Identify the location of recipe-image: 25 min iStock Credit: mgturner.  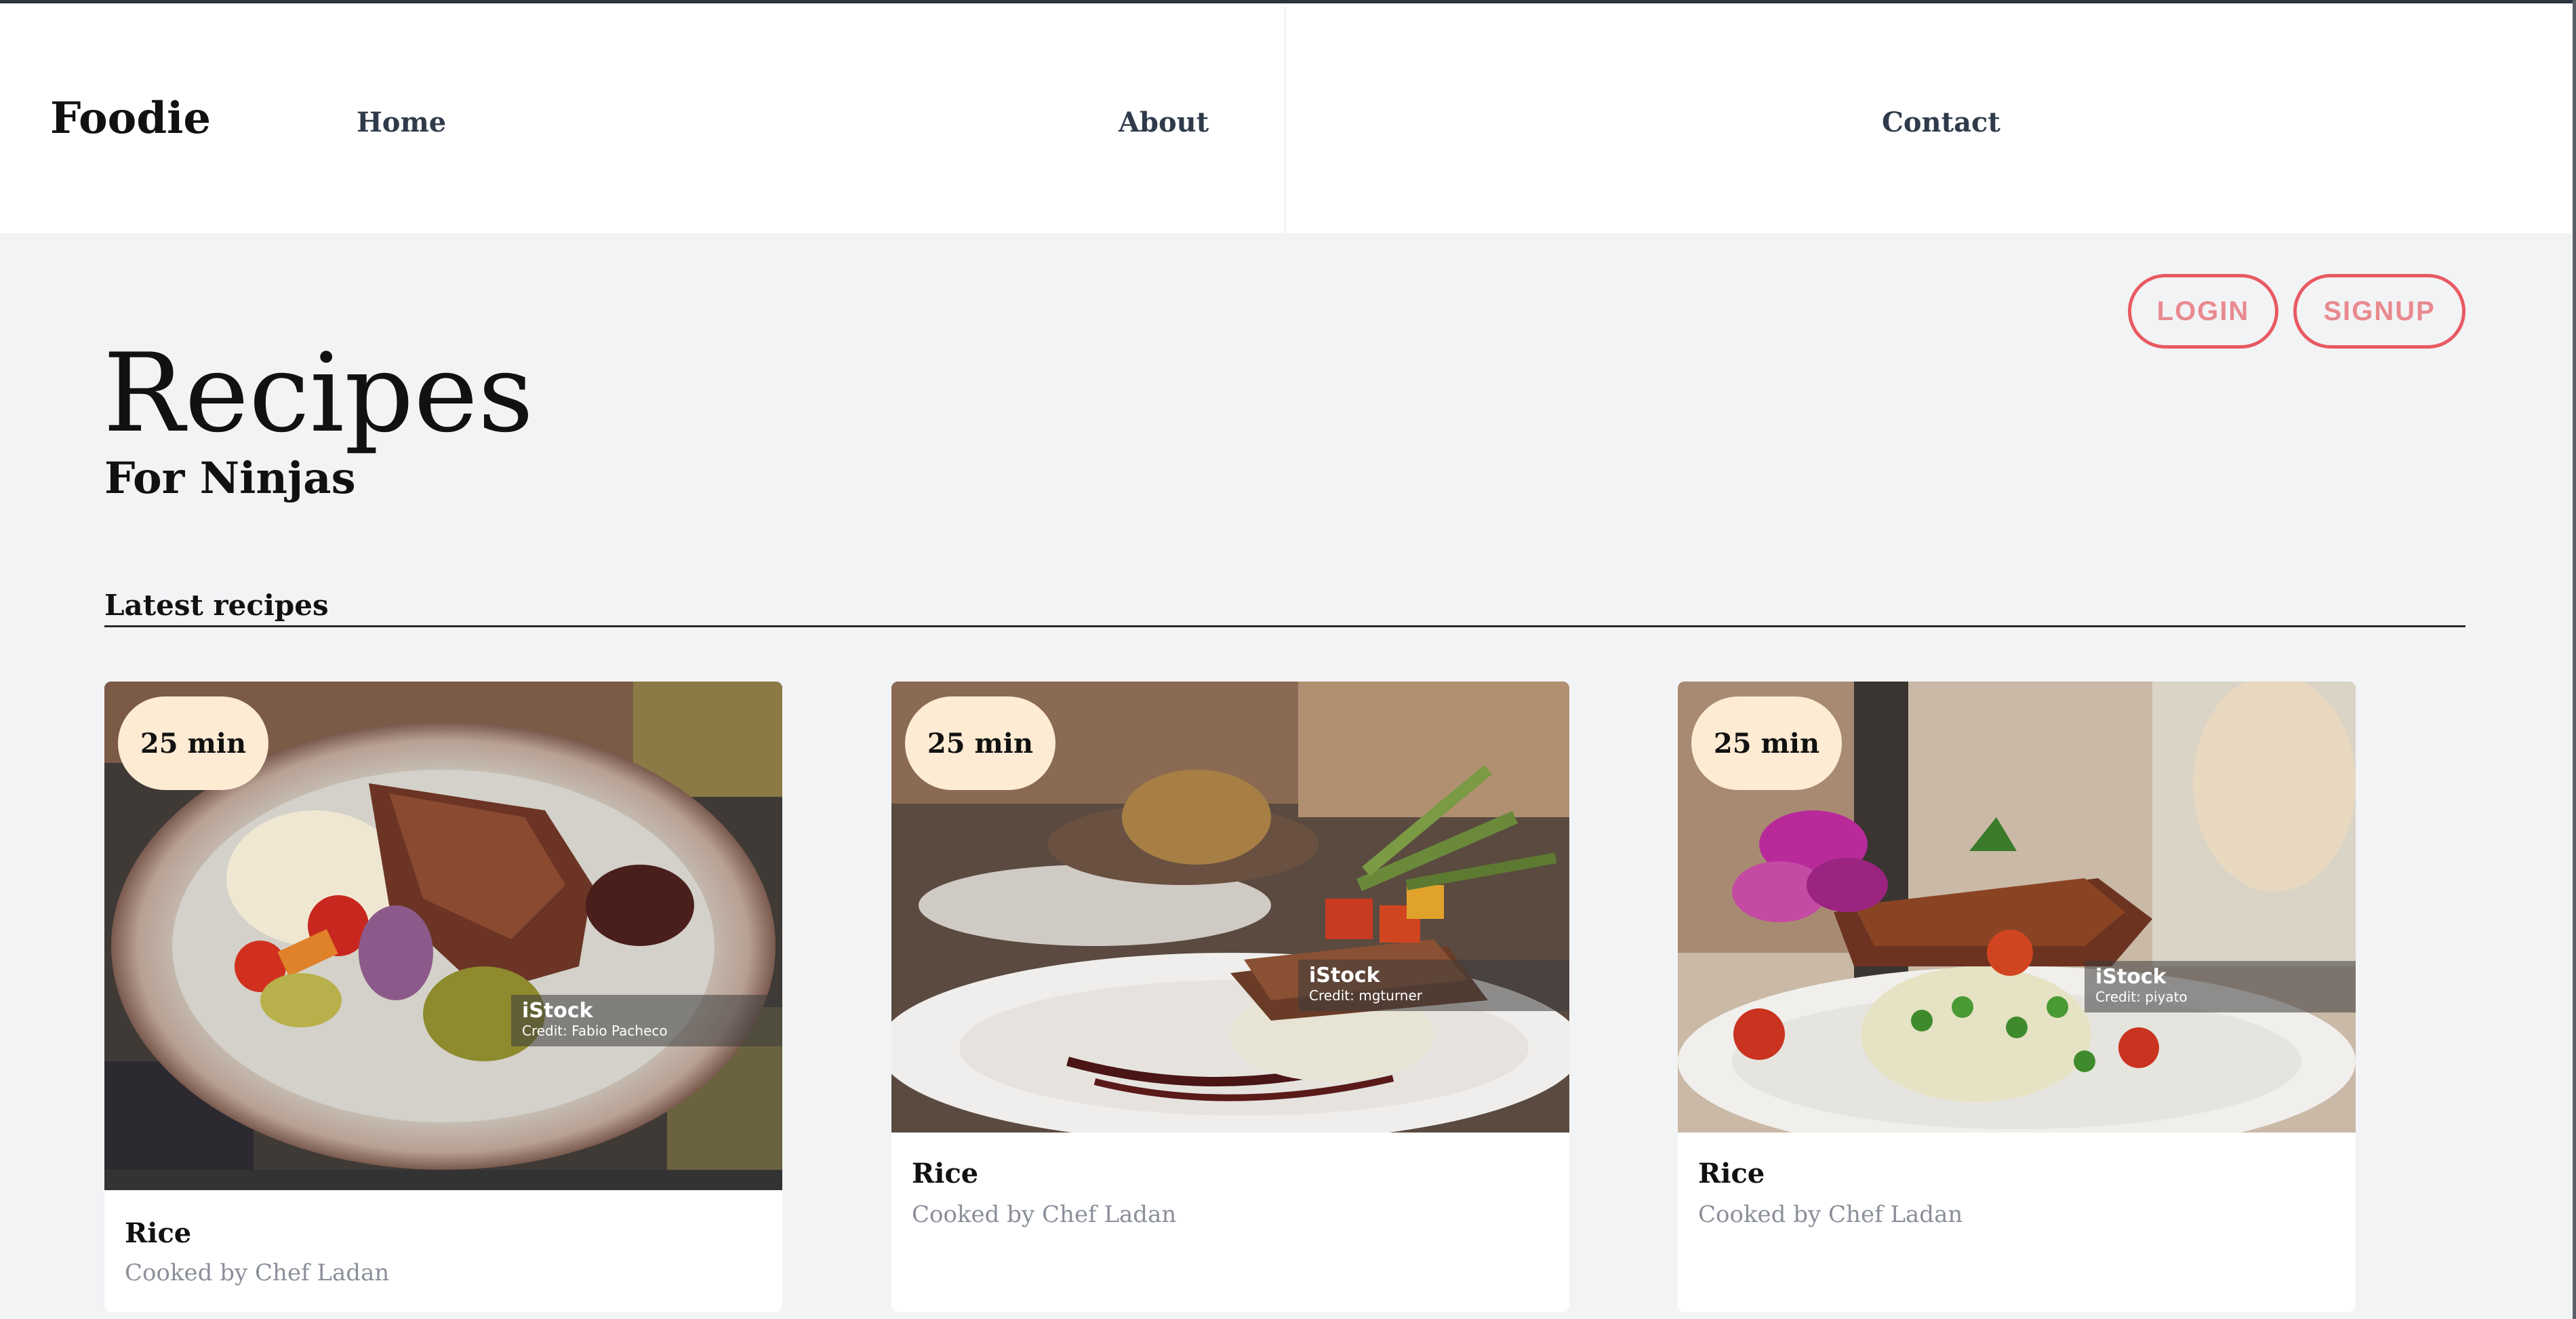
(1230, 907).